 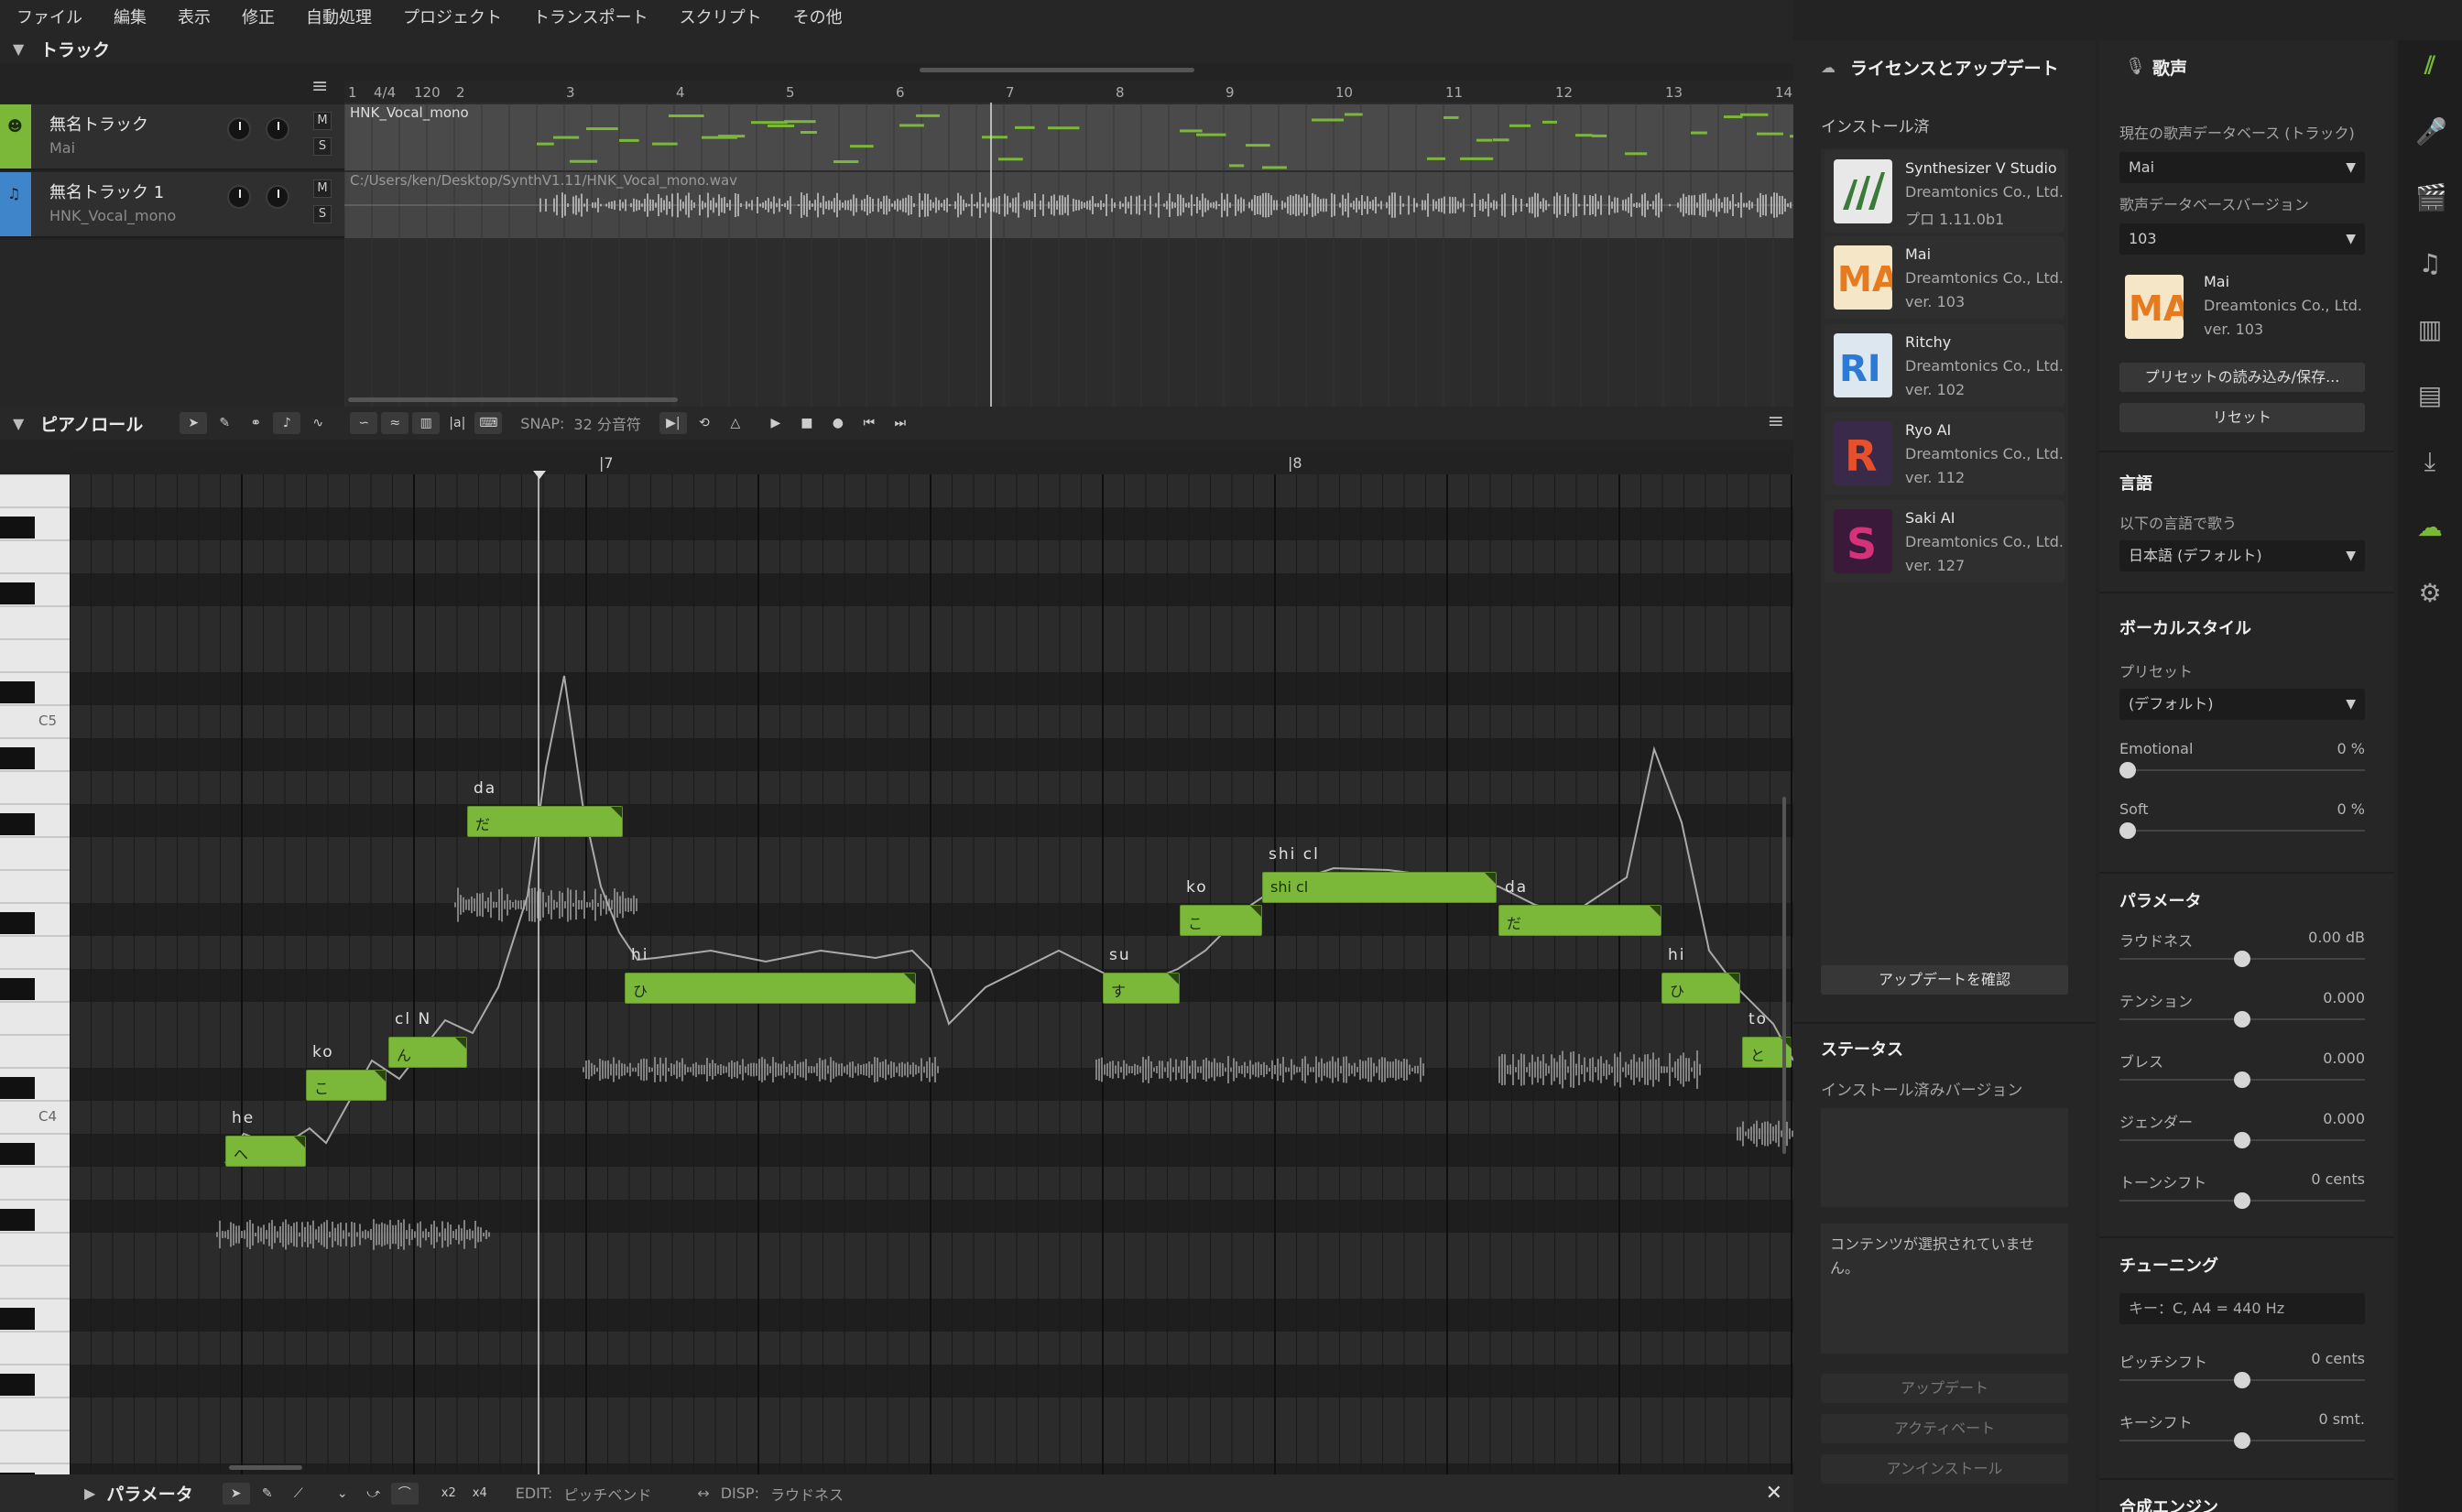 What do you see at coordinates (735, 423) in the screenshot?
I see `metronome-icon: △` at bounding box center [735, 423].